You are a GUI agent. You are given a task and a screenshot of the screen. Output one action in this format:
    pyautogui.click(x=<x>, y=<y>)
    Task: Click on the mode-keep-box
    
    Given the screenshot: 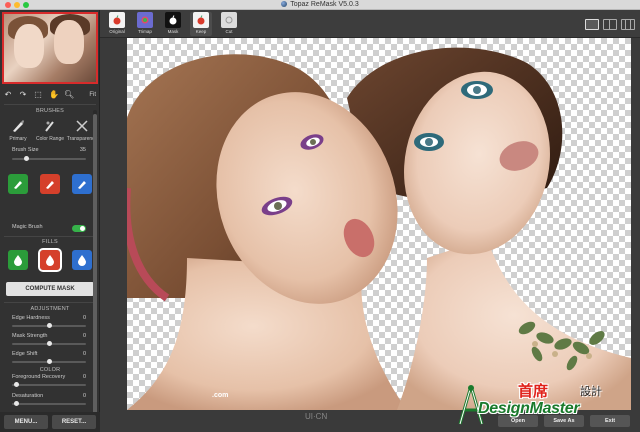 What is the action you would take?
    pyautogui.click(x=201, y=20)
    